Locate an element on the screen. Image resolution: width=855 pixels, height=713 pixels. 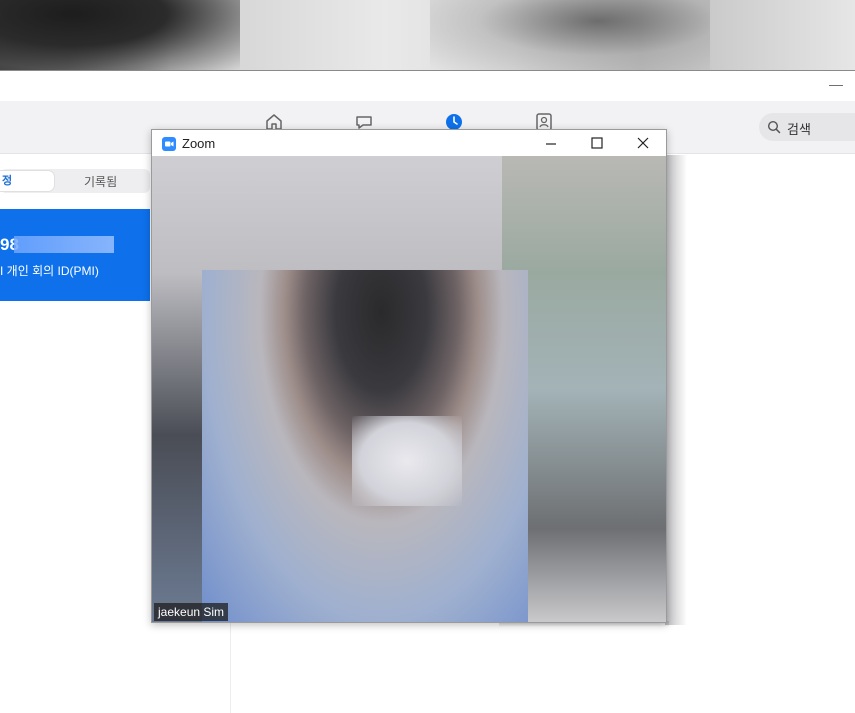
participant-name-tag: jaekeun Sim is located at coordinates (191, 612).